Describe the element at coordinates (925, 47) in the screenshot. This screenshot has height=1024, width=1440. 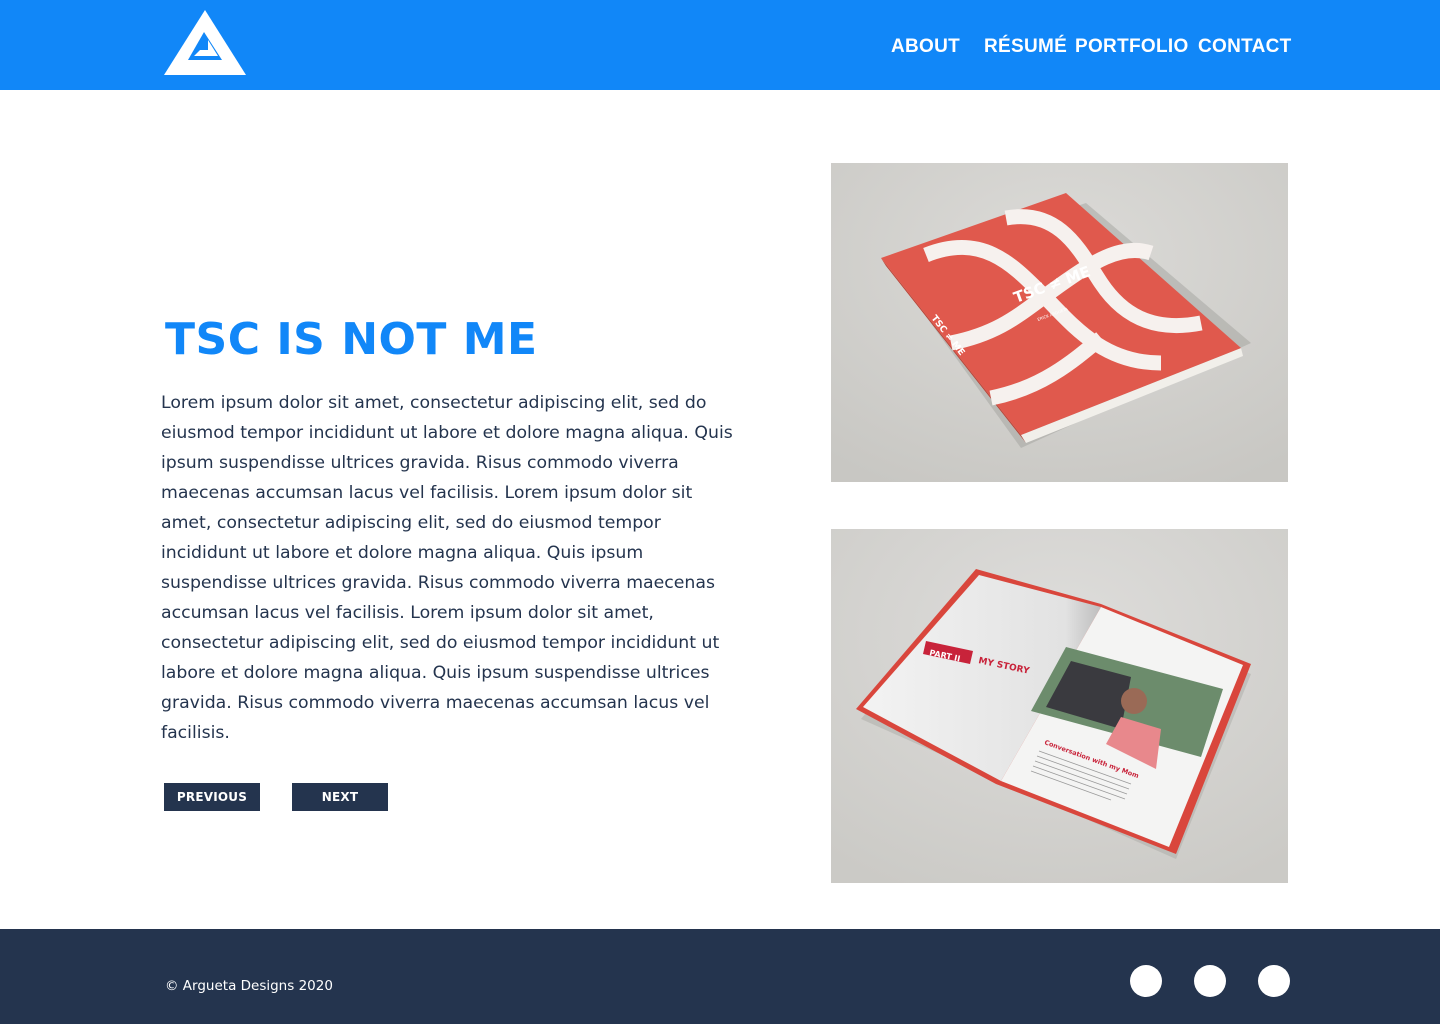
I see `nav-about-link: ABOUT` at that location.